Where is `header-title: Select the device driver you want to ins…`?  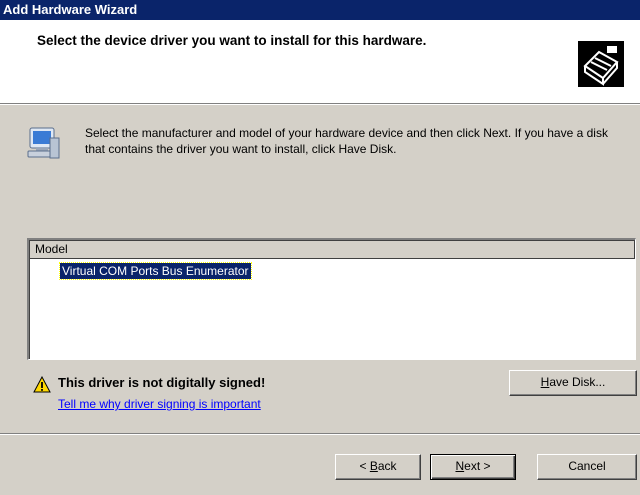 header-title: Select the device driver you want to ins… is located at coordinates (232, 40).